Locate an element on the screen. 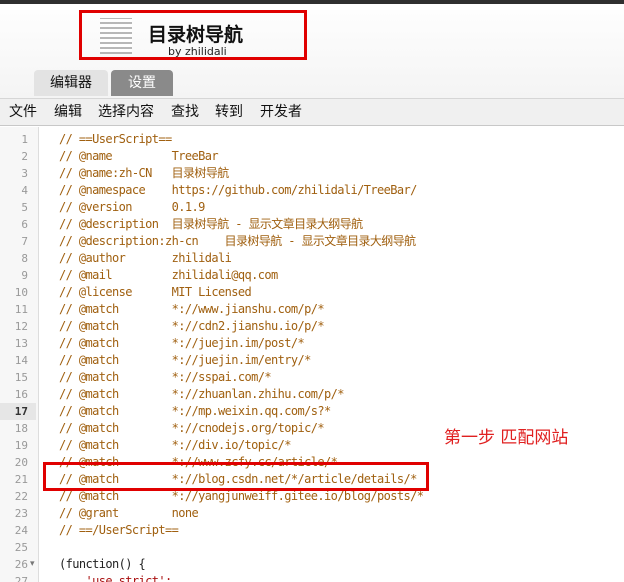 The width and height of the screenshot is (624, 582). menu-find: 查找 is located at coordinates (185, 112).